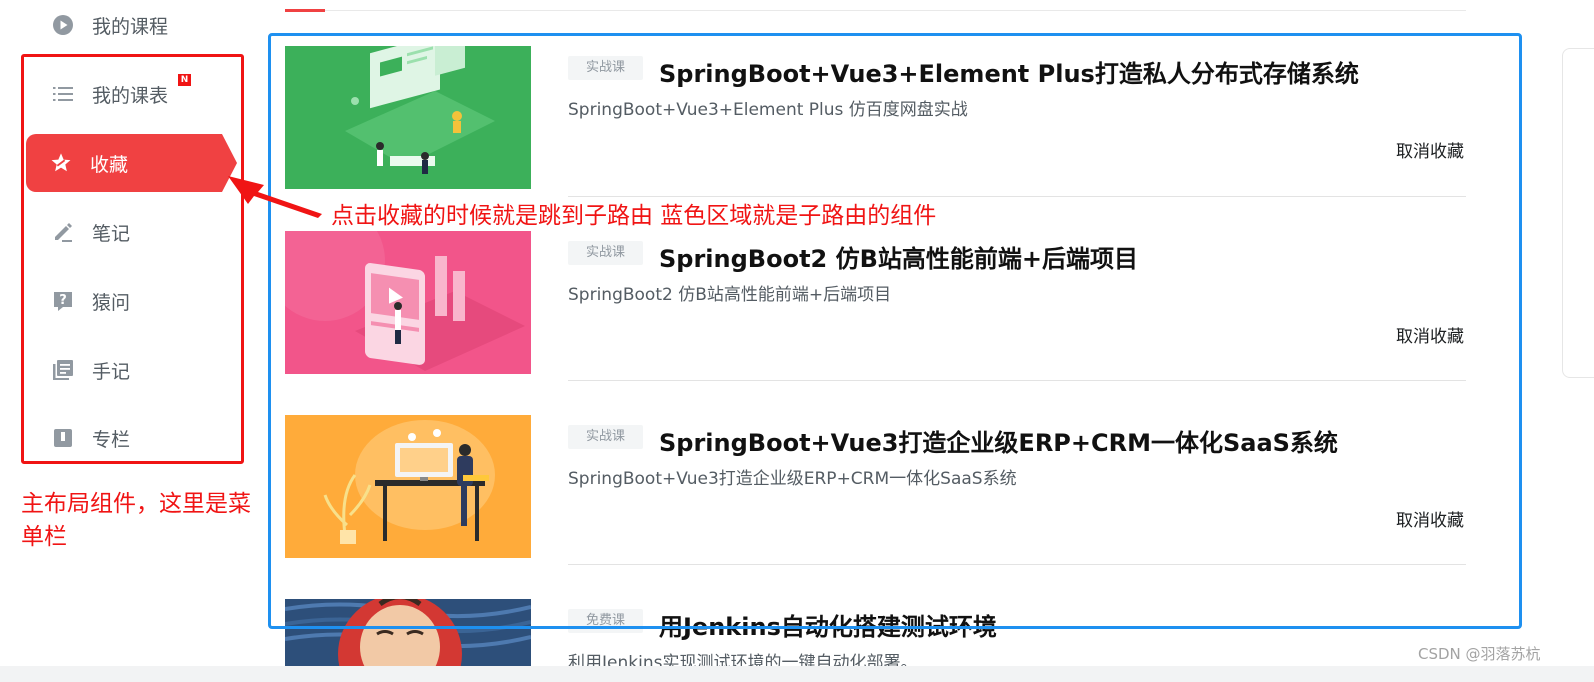 The height and width of the screenshot is (682, 1594). Describe the element at coordinates (898, 256) in the screenshot. I see `course-title: SpringBoot2 仿B站高性能前端+后端项目` at that location.